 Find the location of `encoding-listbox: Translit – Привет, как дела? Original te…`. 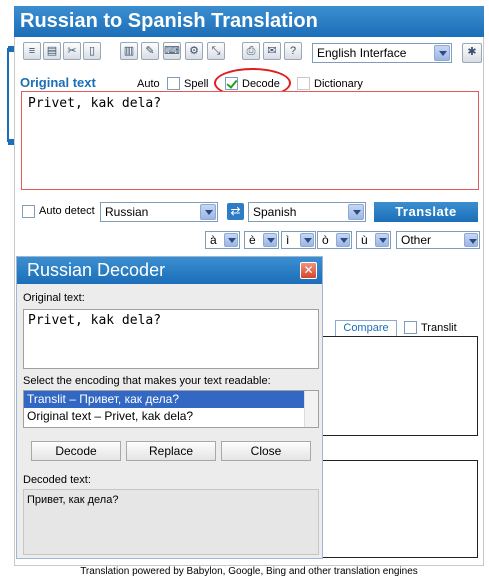

encoding-listbox: Translit – Привет, как дела? Original te… is located at coordinates (171, 409).